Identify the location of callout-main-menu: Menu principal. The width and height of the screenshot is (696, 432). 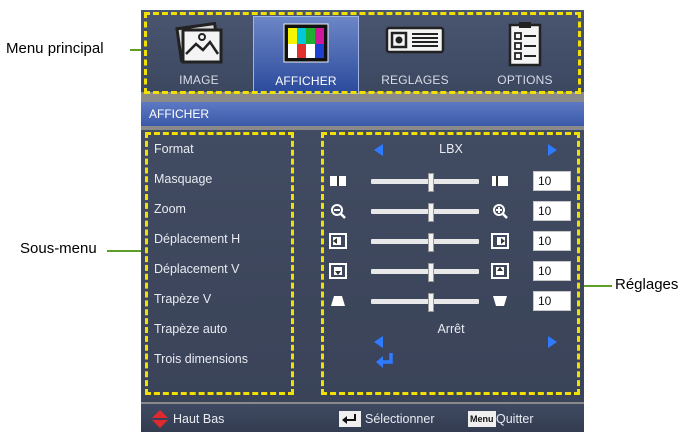
(55, 48).